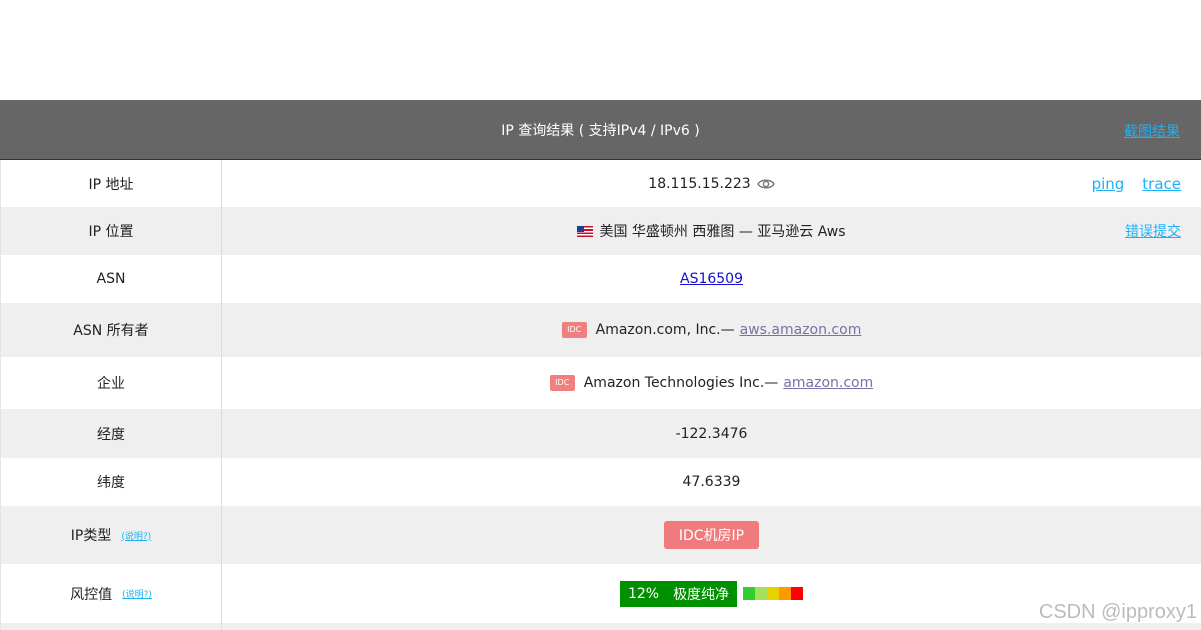 The width and height of the screenshot is (1201, 630). I want to click on label-ip-location: IP 位置, so click(111, 231).